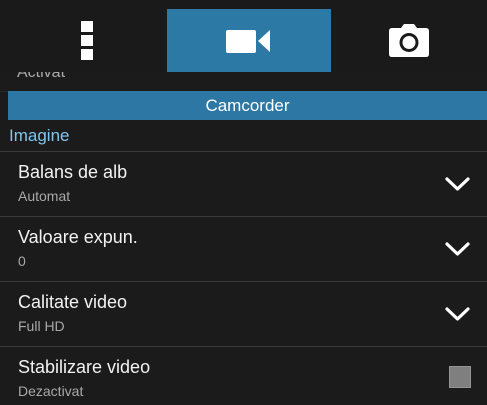  I want to click on tab-video-settings, so click(249, 40).